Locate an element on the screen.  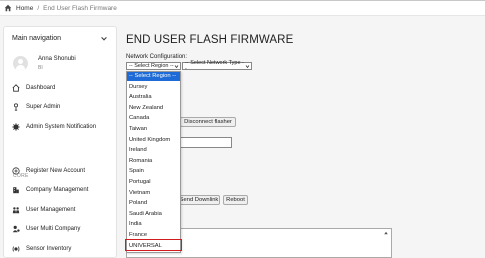
sidebar-item-sensor-inventory: Sensor Inventory is located at coordinates (41, 249).